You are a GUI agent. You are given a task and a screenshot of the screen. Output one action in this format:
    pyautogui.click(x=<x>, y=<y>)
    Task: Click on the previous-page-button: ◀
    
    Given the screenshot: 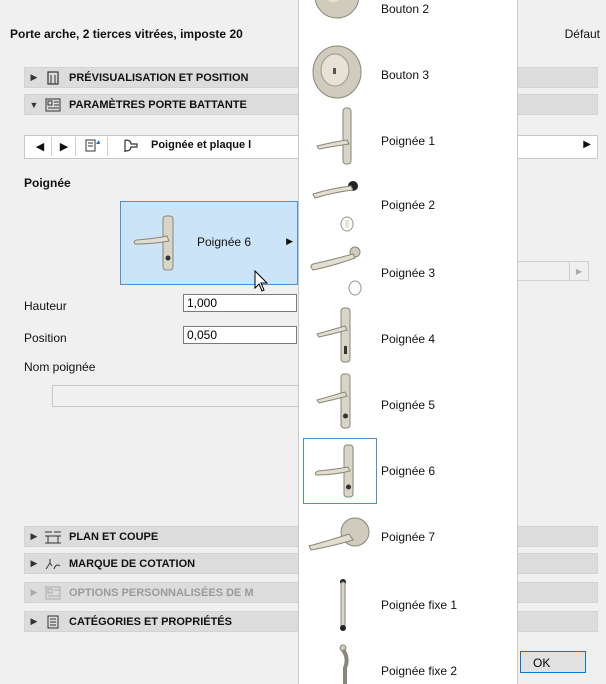 What is the action you would take?
    pyautogui.click(x=40, y=146)
    